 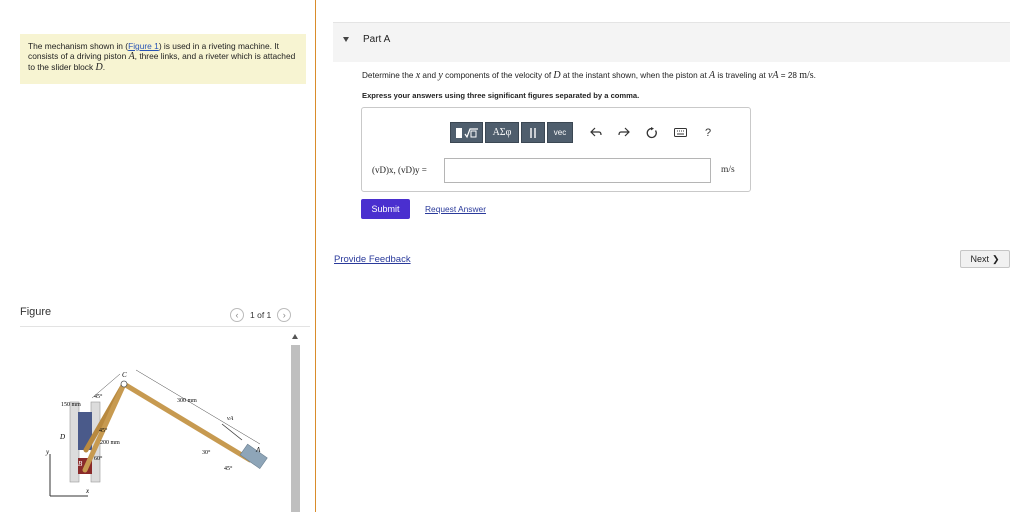 I want to click on label-a: A, so click(x=258, y=450).